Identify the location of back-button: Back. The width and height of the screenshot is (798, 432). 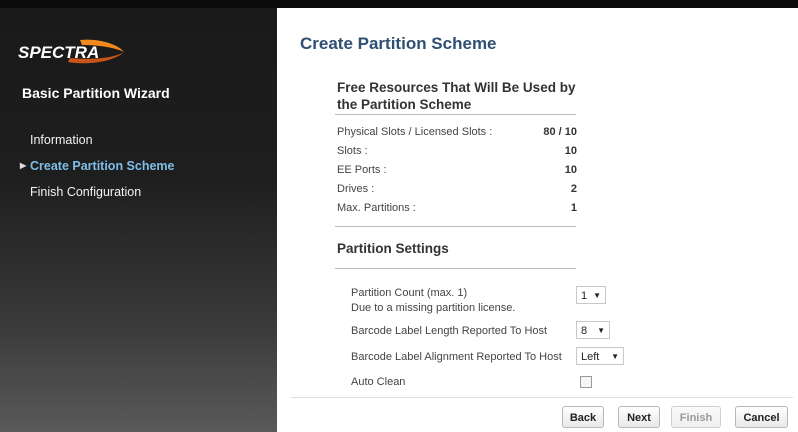
(583, 417).